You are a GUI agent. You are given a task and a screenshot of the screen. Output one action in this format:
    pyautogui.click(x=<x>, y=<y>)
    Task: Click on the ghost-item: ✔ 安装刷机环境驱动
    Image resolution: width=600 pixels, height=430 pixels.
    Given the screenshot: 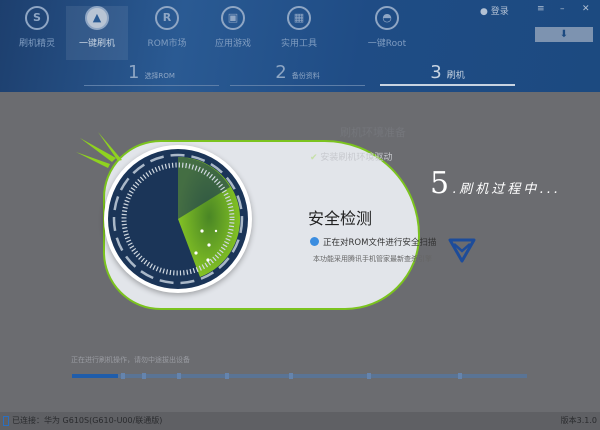 What is the action you would take?
    pyautogui.click(x=351, y=156)
    